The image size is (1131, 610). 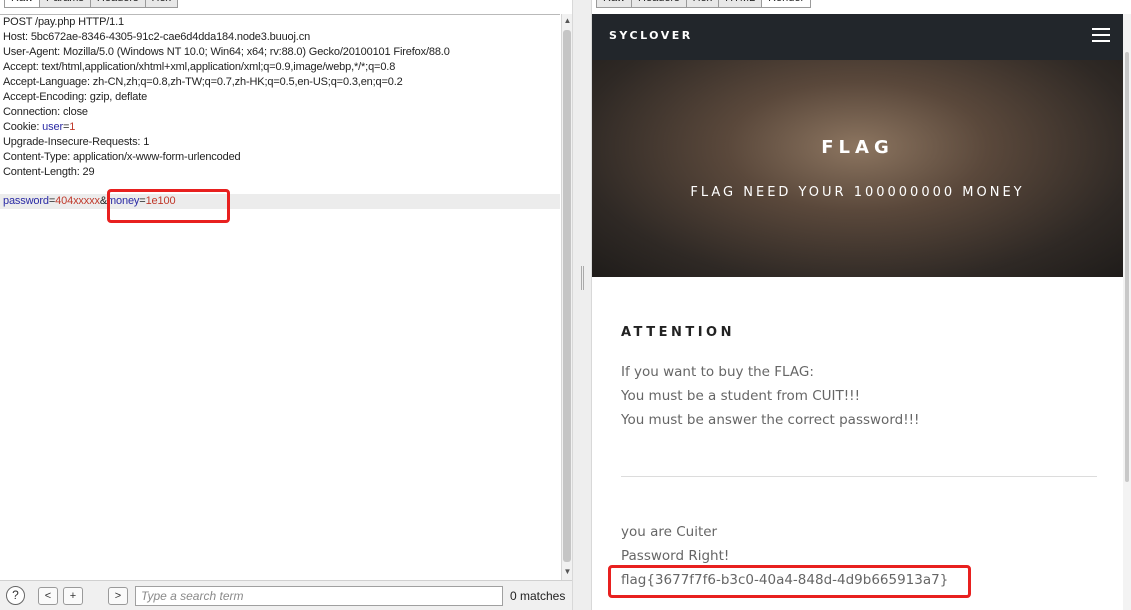 I want to click on cookie-key: user, so click(x=52, y=127).